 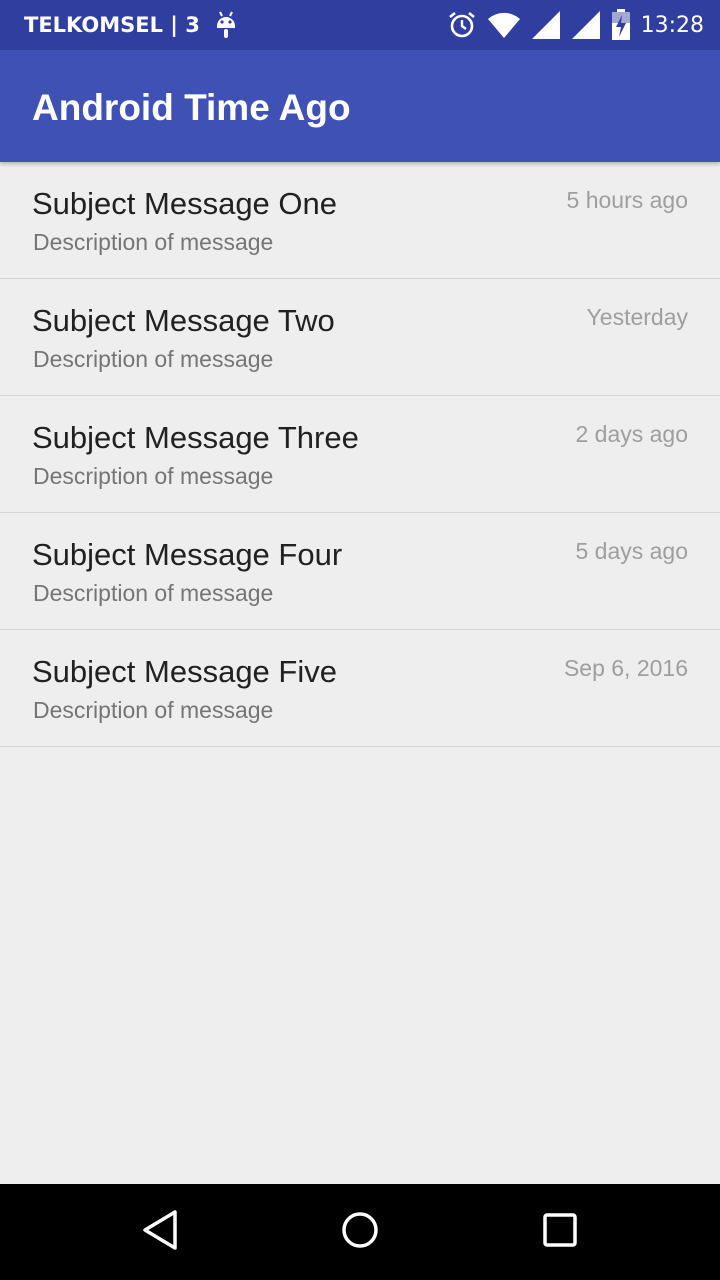 I want to click on back-button, so click(x=160, y=1232).